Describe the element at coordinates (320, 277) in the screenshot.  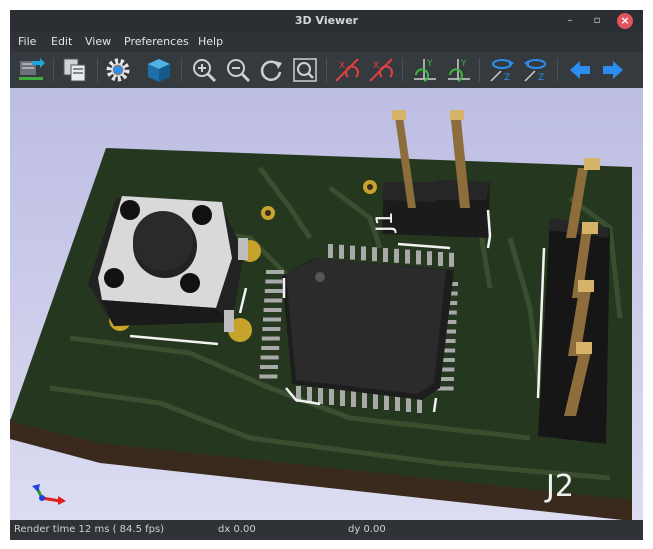
I see `pin1-marker` at that location.